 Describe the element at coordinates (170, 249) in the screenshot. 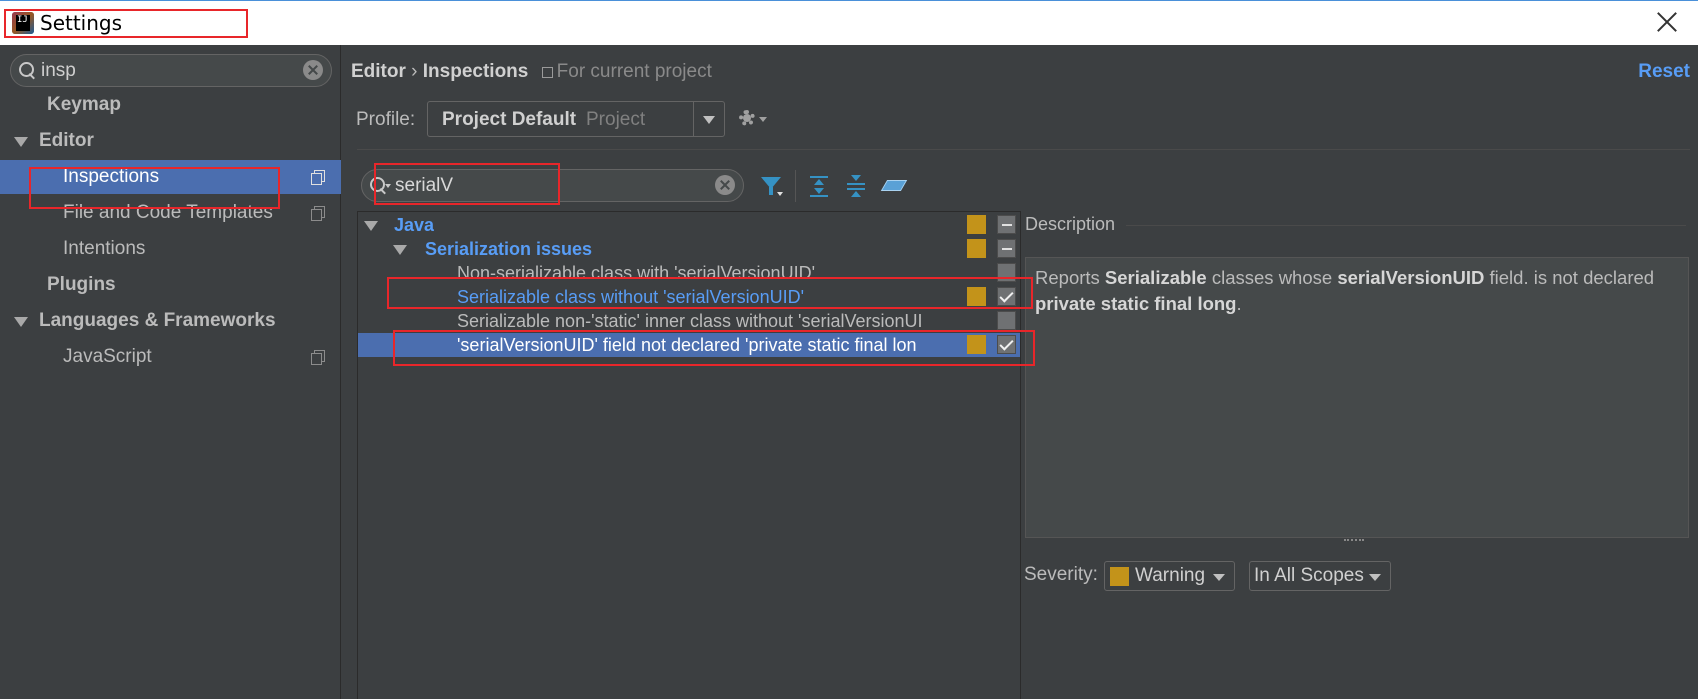

I see `sidebar-item-intentions: Intentions` at that location.